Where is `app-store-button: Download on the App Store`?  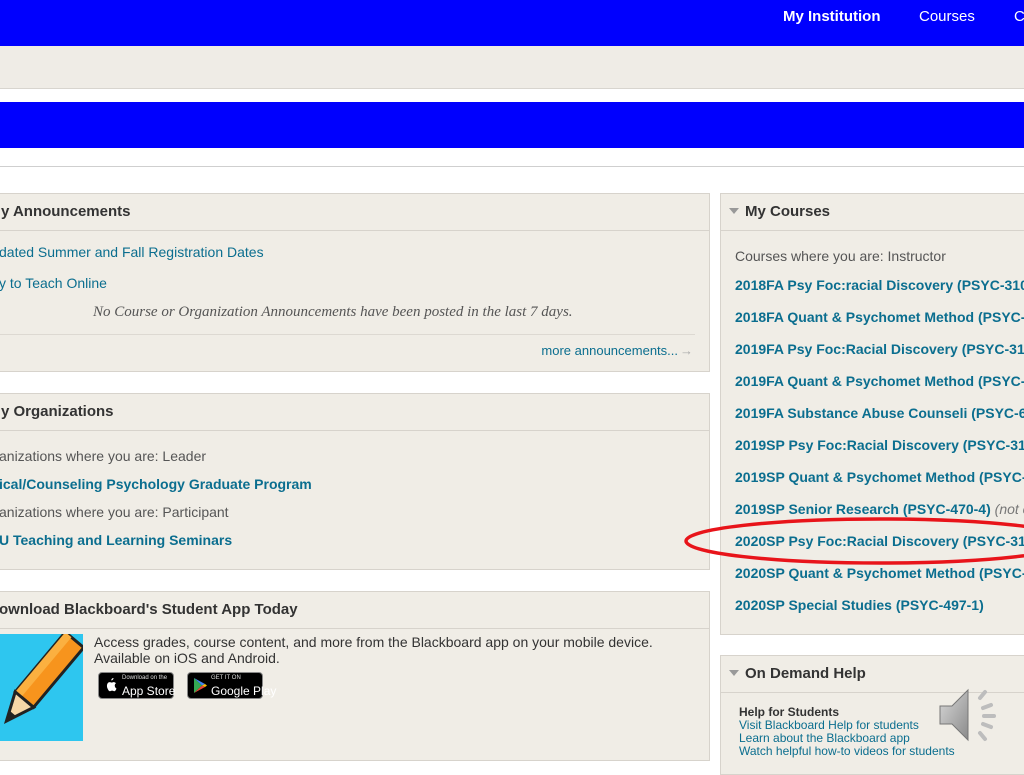
app-store-button: Download on the App Store is located at coordinates (137, 685).